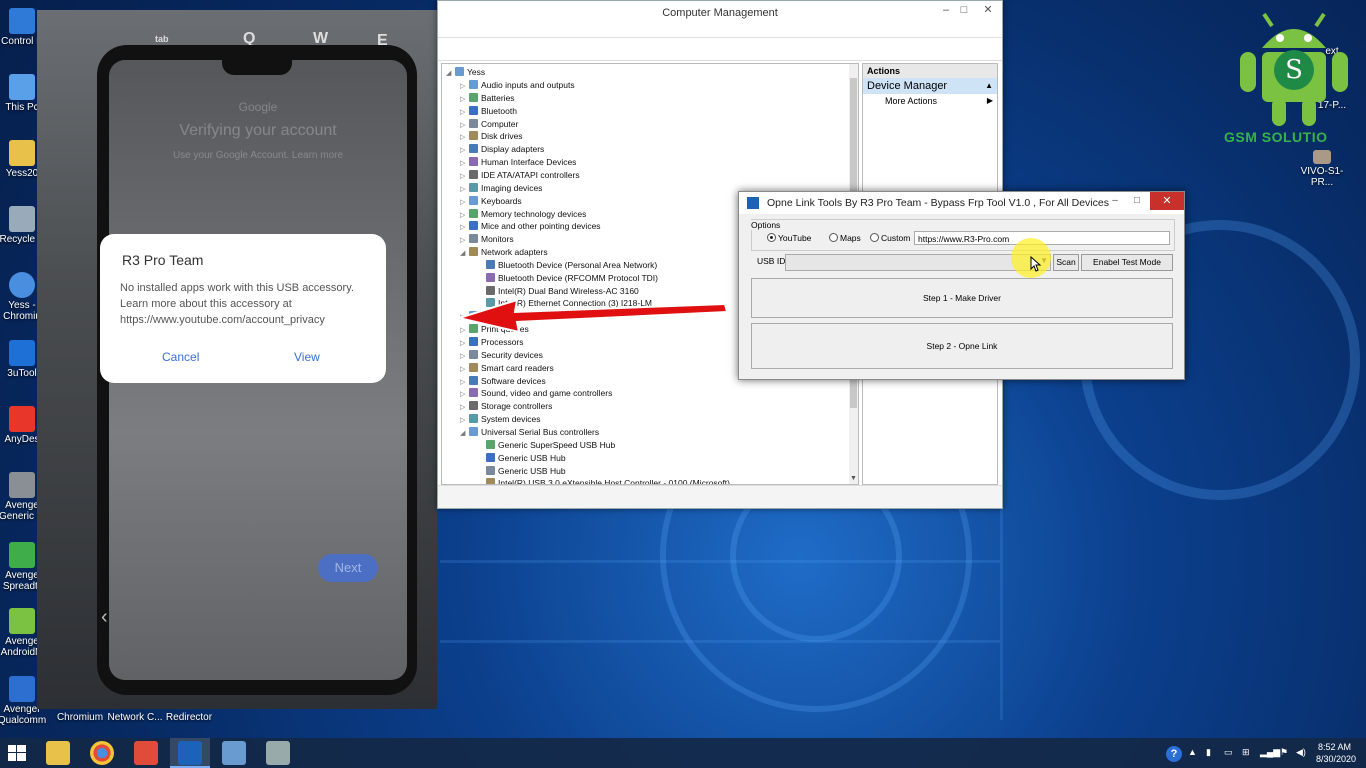 This screenshot has height=768, width=1366. What do you see at coordinates (501, 355) in the screenshot?
I see `tree-category-item: ▷ Security devices` at bounding box center [501, 355].